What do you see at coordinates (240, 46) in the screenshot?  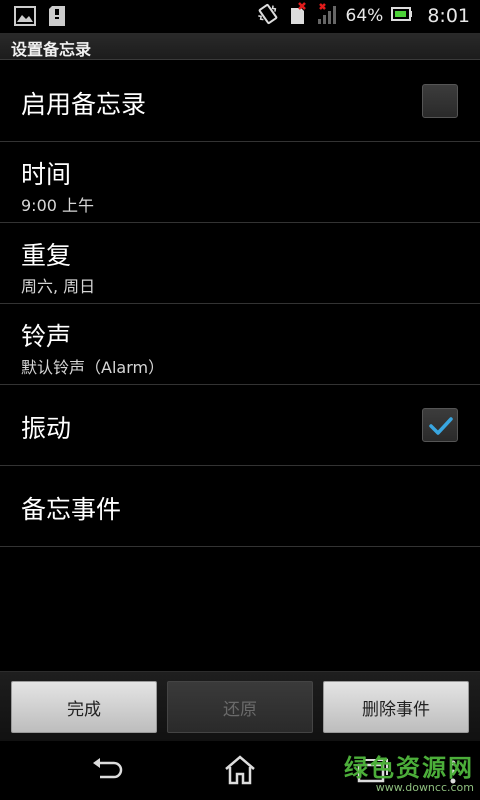 I see `title-bar: 设置备忘录` at bounding box center [240, 46].